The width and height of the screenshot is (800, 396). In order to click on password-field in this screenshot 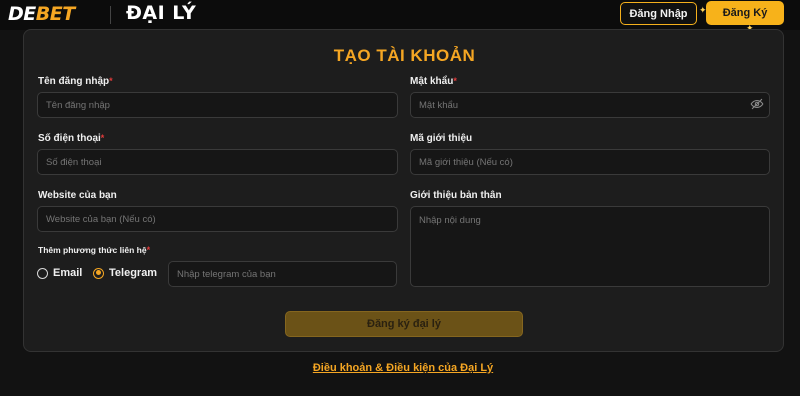, I will do `click(590, 105)`.